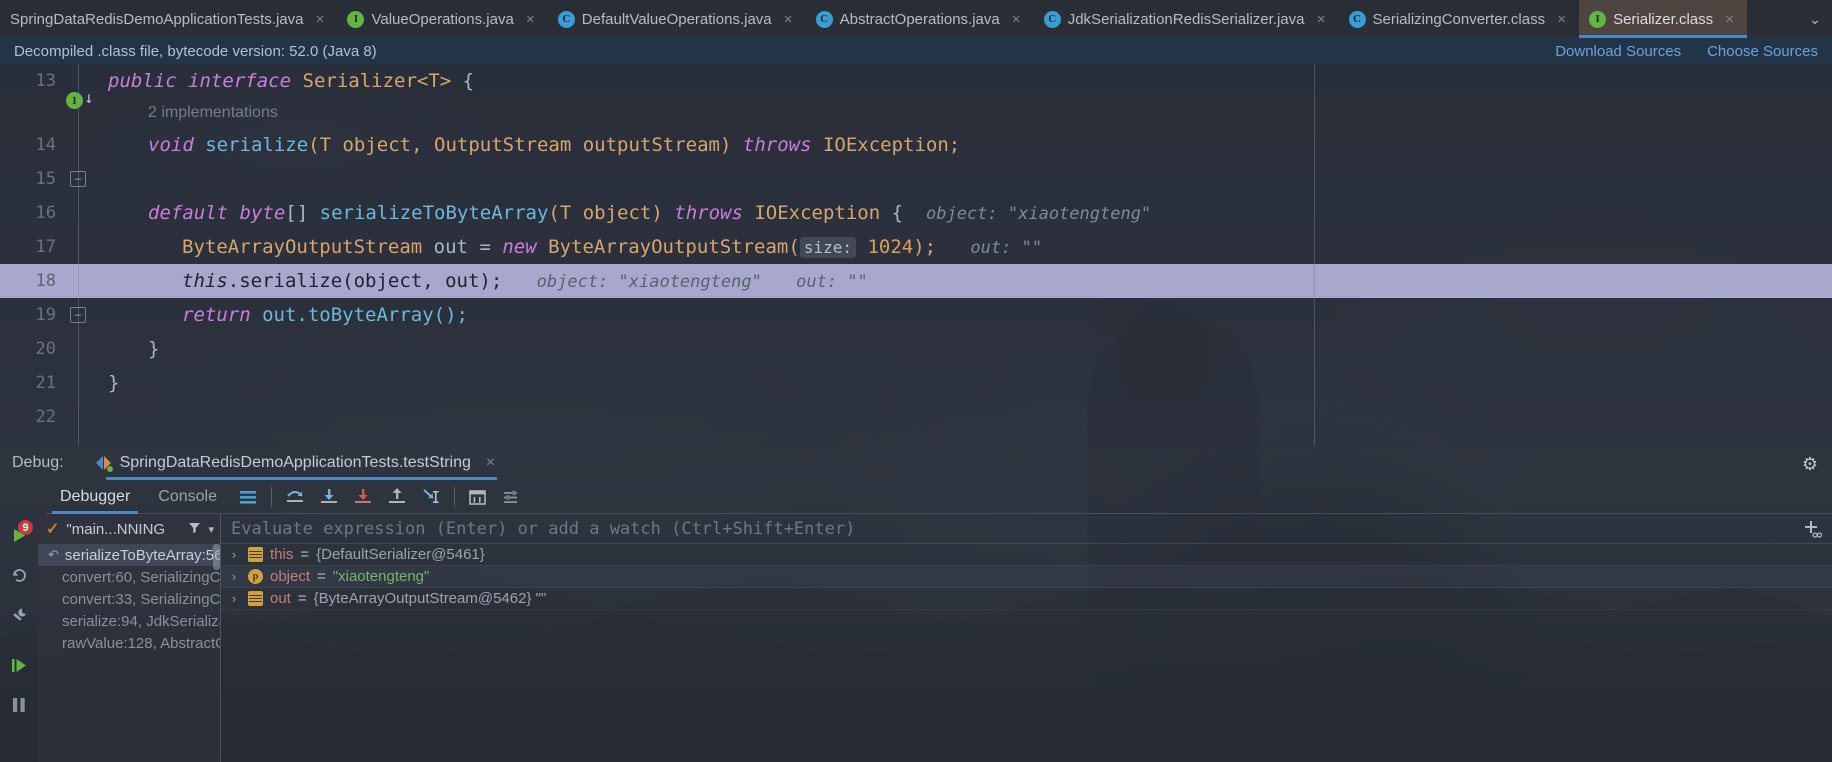 This screenshot has height=762, width=1832. Describe the element at coordinates (434, 213) in the screenshot. I see `method-serialize-to-byte-array: serializeToByteArray` at that location.